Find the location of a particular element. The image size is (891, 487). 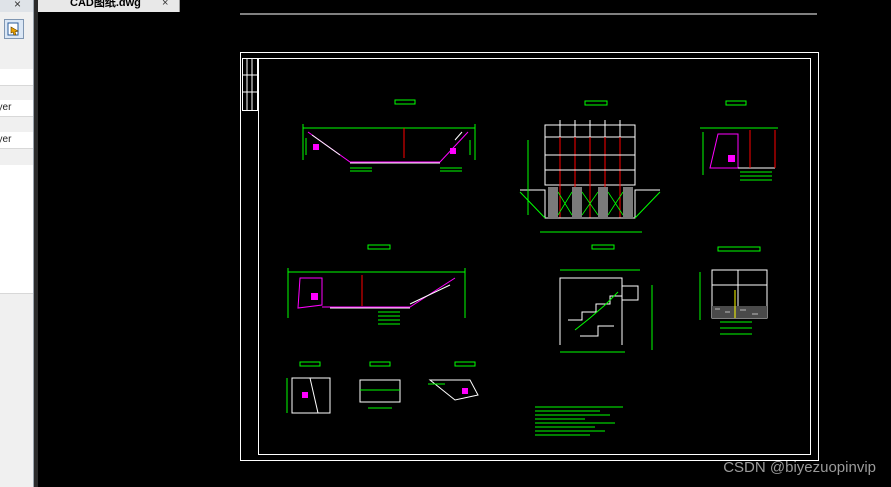

foundation-detail is located at coordinates (733, 290).